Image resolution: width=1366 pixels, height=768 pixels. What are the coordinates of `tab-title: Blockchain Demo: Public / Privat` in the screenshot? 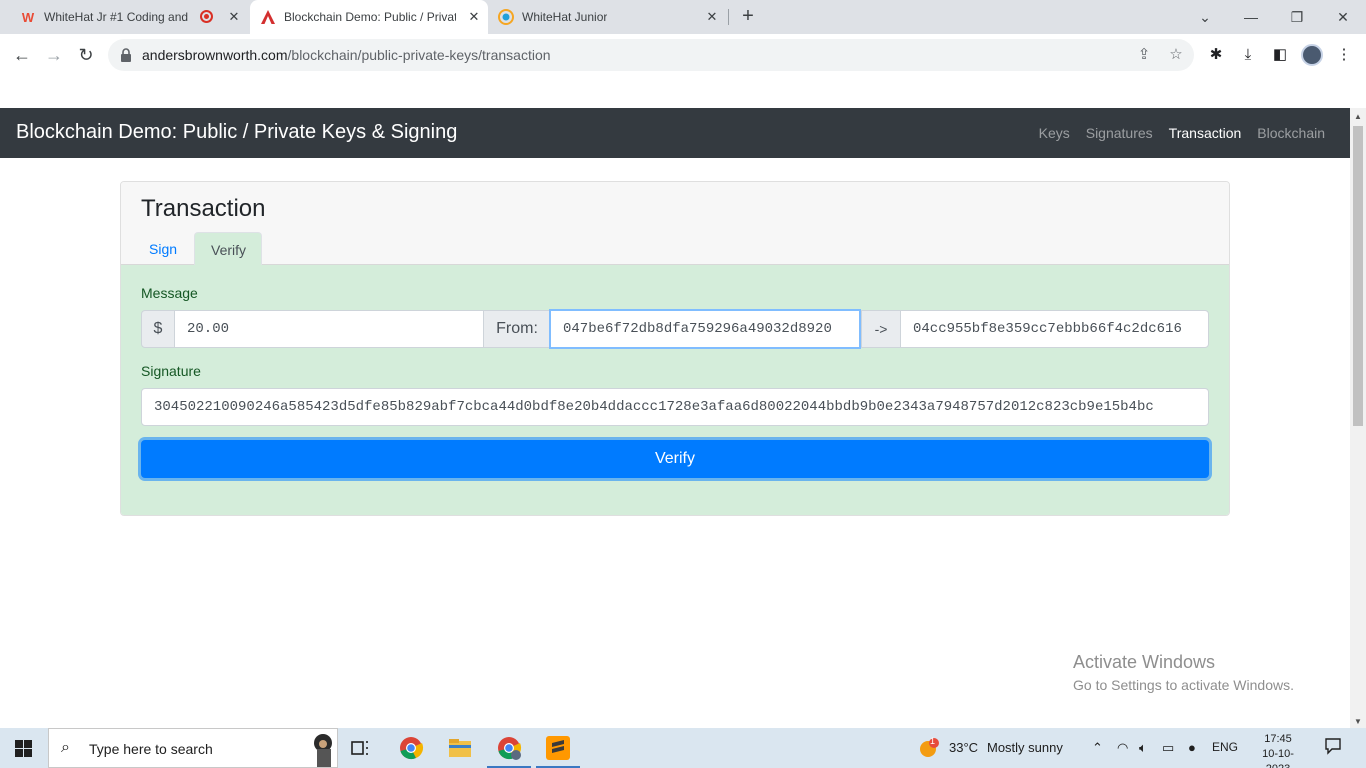 It's located at (370, 17).